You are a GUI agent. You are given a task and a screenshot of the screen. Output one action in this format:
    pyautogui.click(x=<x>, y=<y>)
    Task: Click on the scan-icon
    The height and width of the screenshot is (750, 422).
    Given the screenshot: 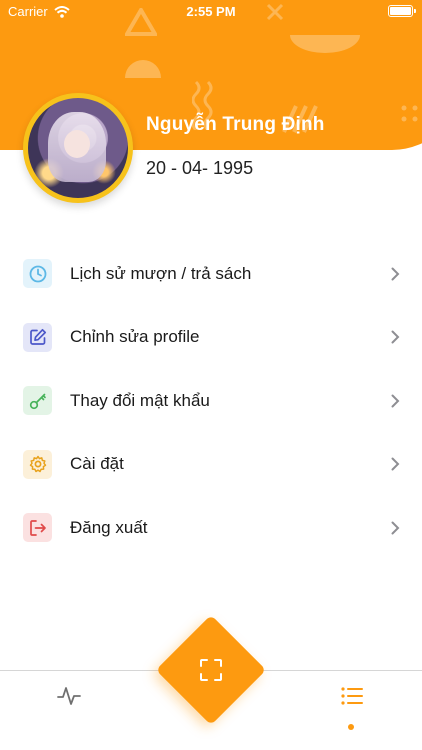 What is the action you would take?
    pyautogui.click(x=211, y=670)
    